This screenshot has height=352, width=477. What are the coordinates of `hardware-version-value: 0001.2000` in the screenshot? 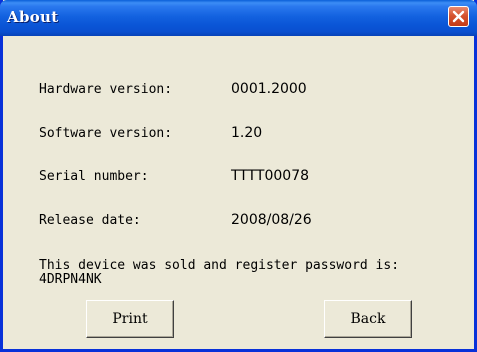 It's located at (269, 89).